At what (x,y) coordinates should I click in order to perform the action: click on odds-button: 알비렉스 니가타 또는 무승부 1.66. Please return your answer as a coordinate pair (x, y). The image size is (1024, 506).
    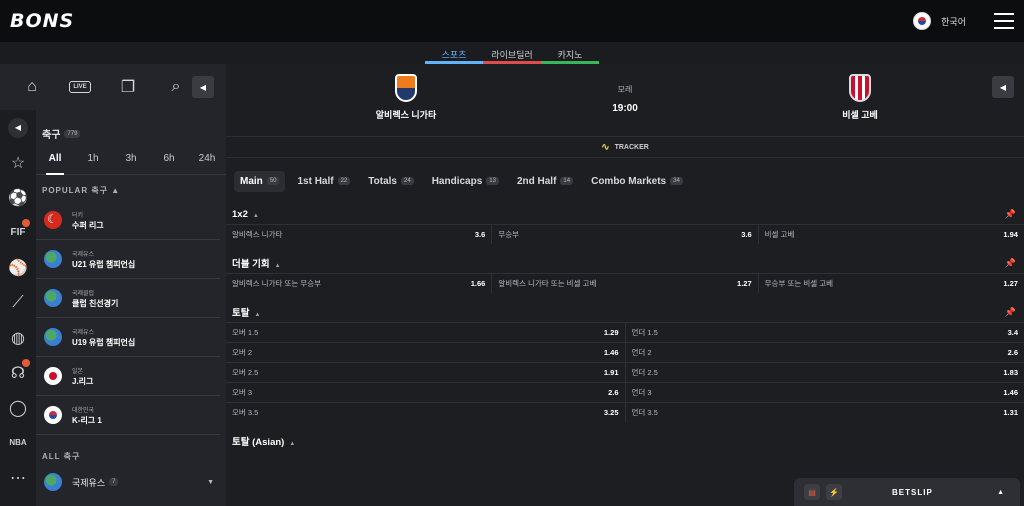
    Looking at the image, I should click on (359, 283).